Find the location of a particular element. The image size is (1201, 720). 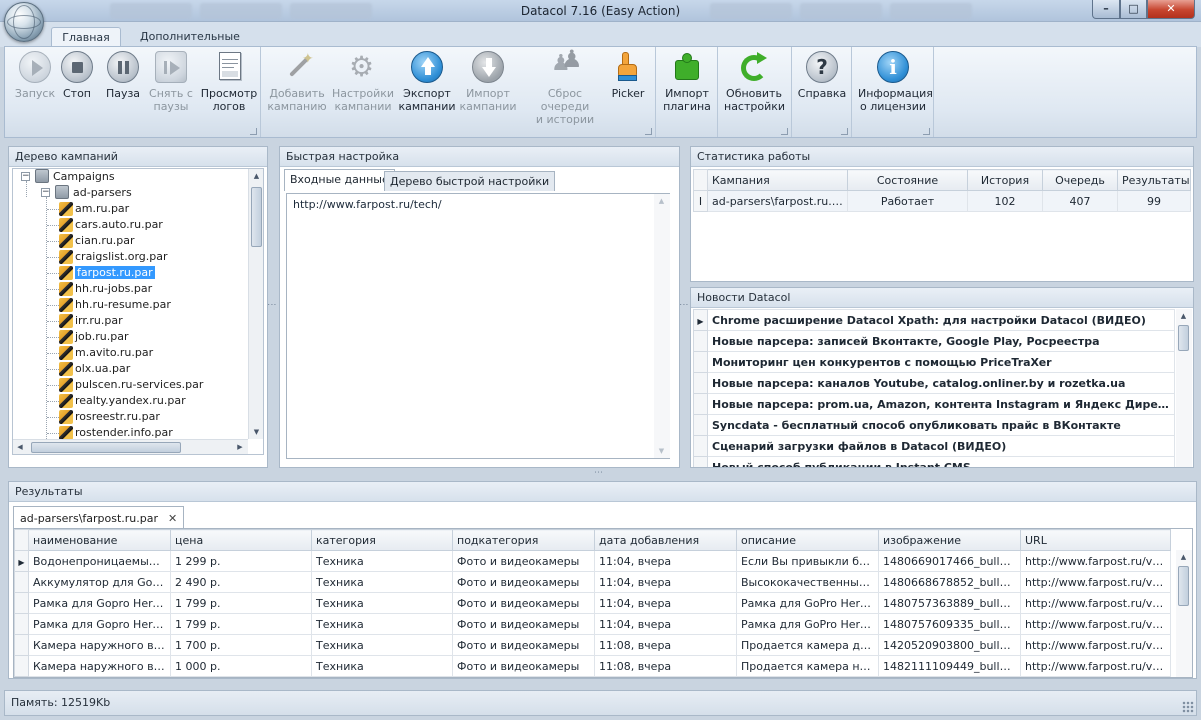

column-header-name: наименование is located at coordinates (99, 540).